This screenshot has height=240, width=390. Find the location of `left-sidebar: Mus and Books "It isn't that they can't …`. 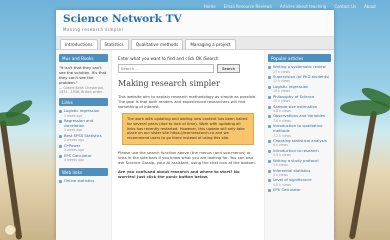

left-sidebar: Mus and Books "It isn't that they can't … is located at coordinates (84, 145).